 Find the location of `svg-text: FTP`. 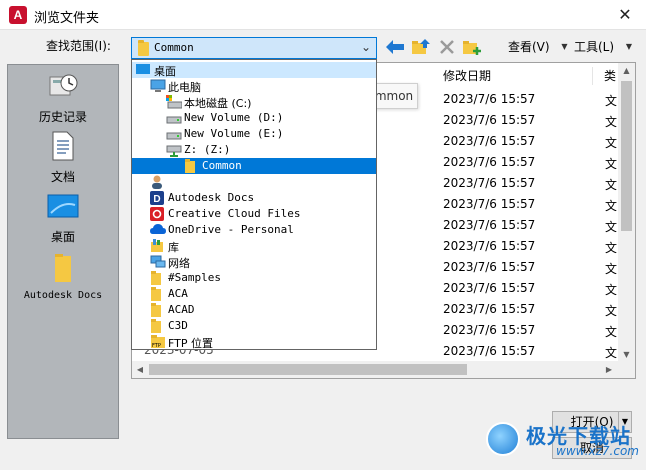

svg-text: FTP is located at coordinates (156, 346).